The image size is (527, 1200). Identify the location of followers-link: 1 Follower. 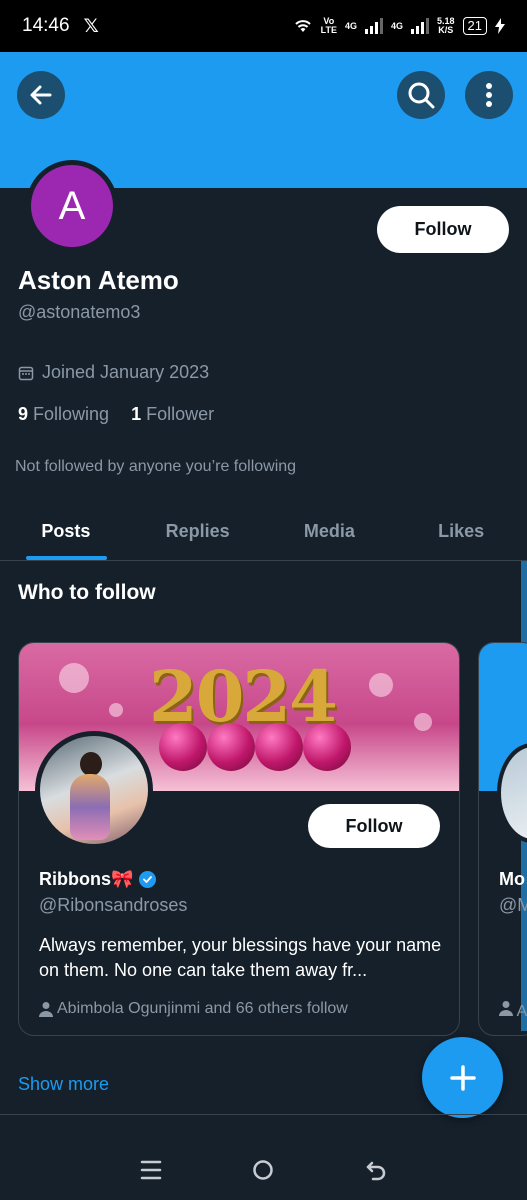
(172, 414).